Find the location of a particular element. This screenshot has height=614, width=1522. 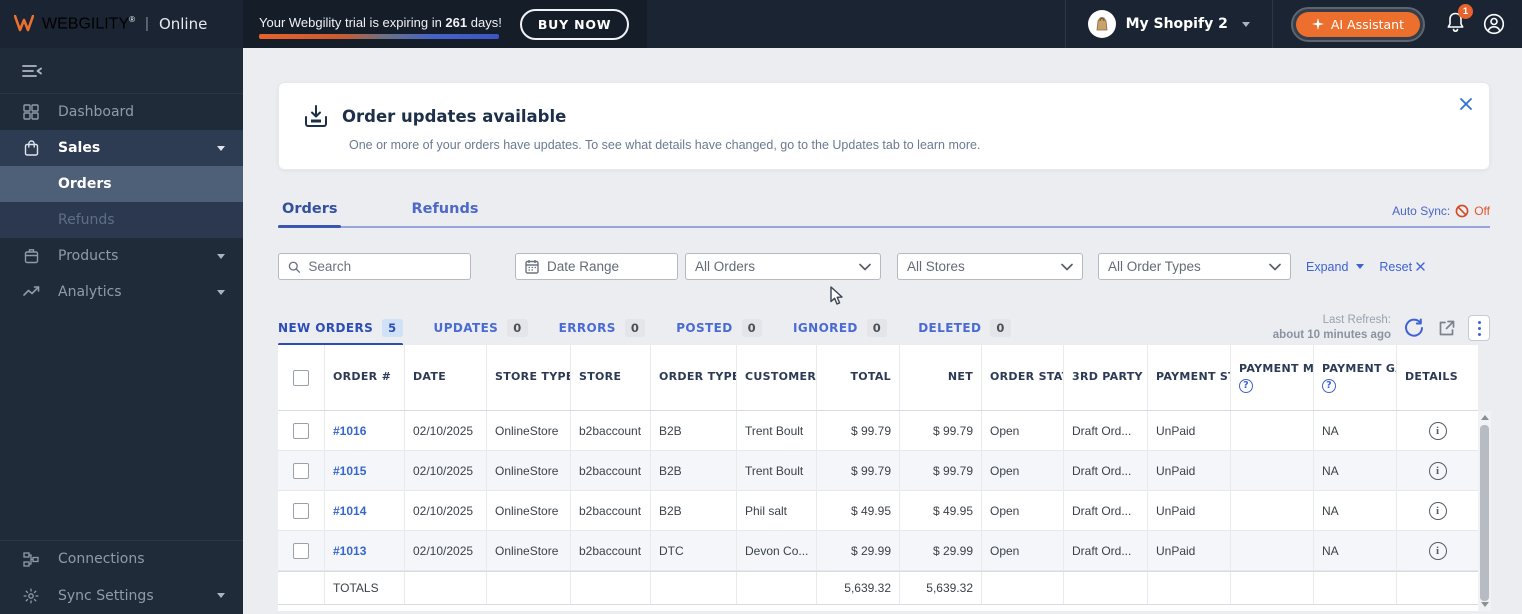

cell-payment-gateway is located at coordinates (1272, 550).